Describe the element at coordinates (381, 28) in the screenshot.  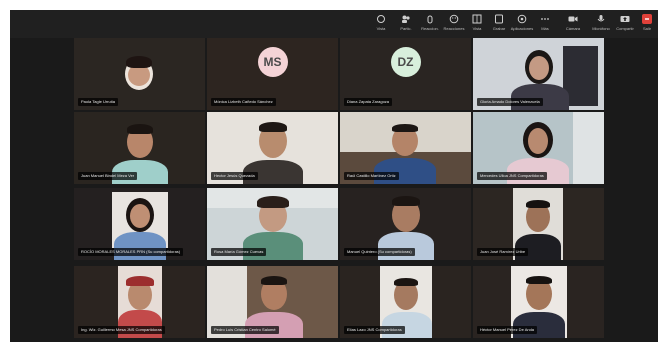
I see `view-label: Vista` at that location.